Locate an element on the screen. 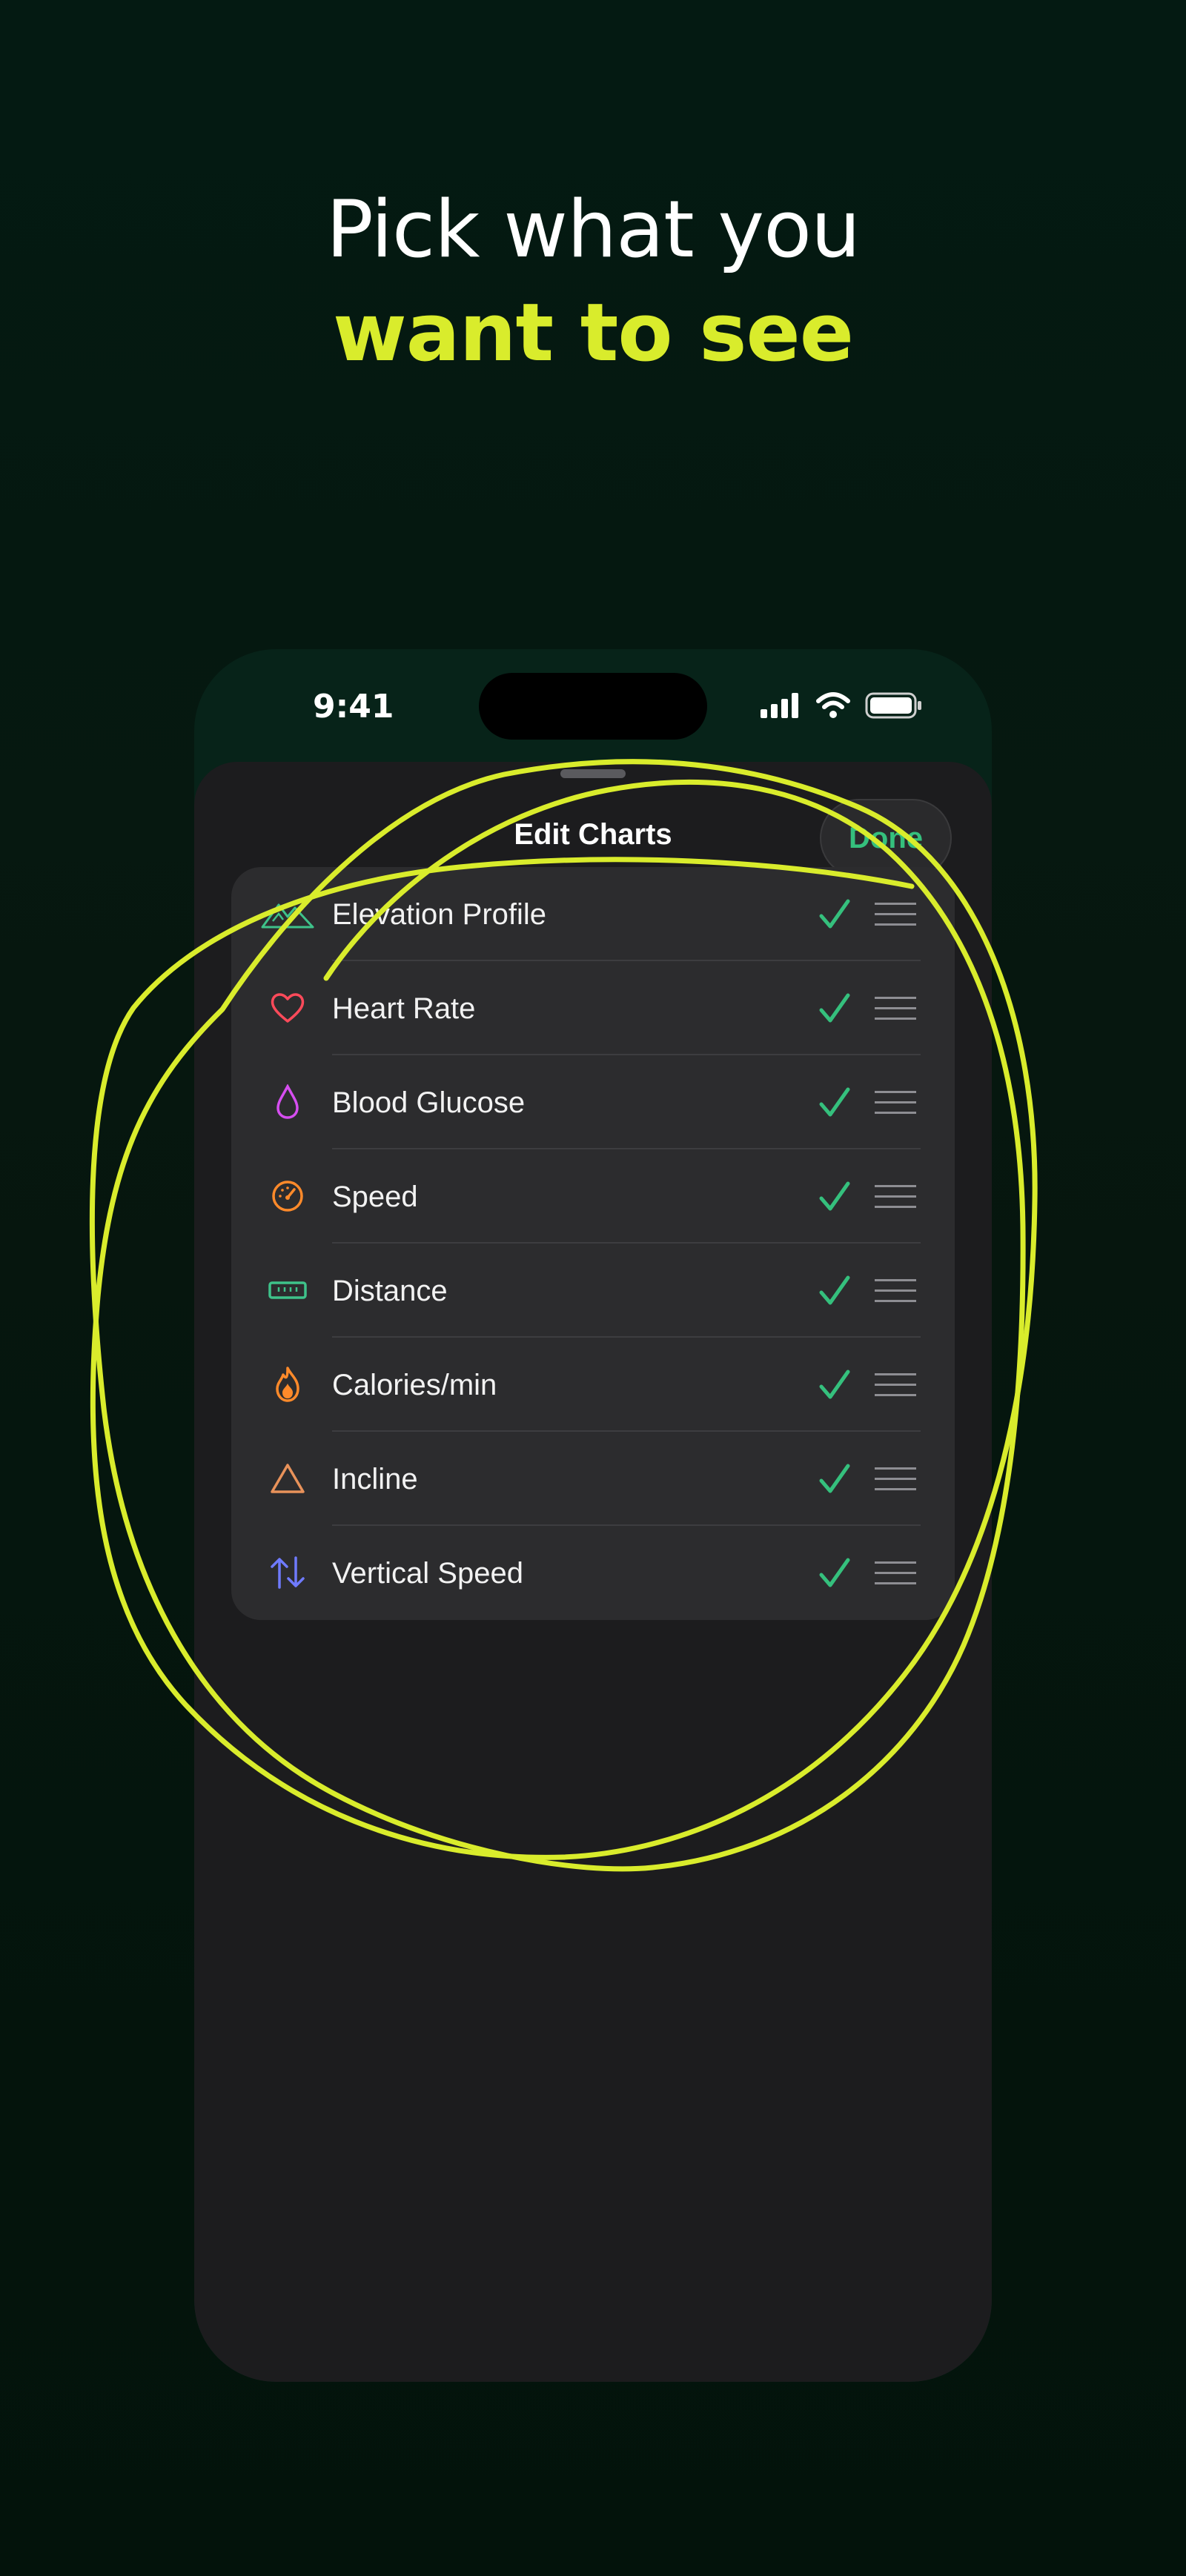  list-item: Blood Glucose is located at coordinates (593, 1102).